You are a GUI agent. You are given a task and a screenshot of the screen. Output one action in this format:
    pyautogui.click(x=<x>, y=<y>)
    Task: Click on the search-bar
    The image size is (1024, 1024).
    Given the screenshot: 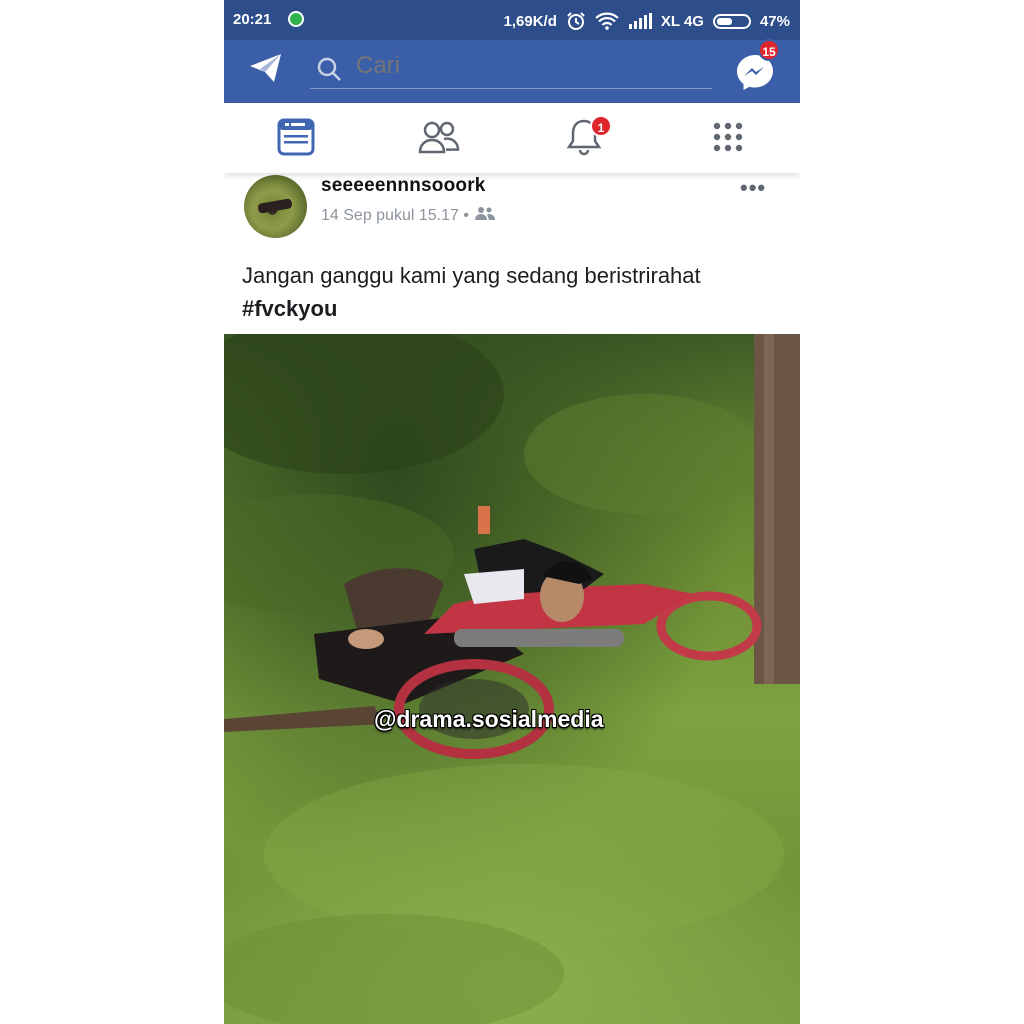 What is the action you would take?
    pyautogui.click(x=511, y=68)
    